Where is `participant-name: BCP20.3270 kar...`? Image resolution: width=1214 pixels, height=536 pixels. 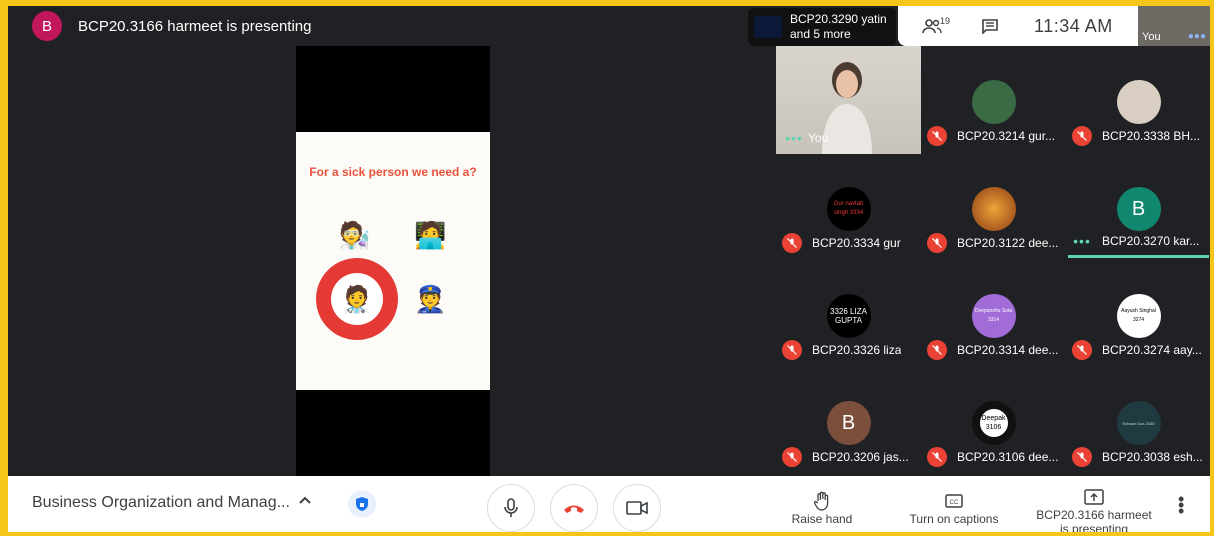 participant-name: BCP20.3270 kar... is located at coordinates (1151, 241).